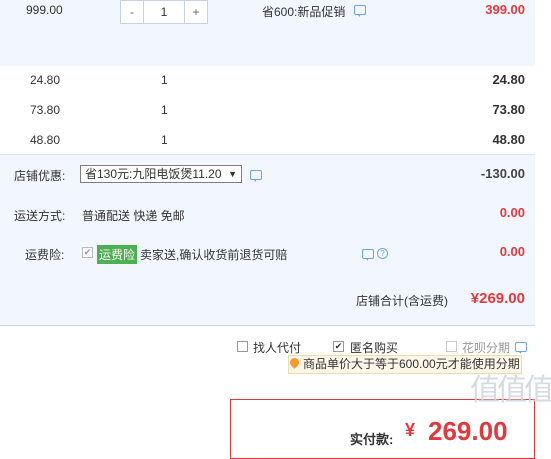 This screenshot has height=459, width=551. I want to click on shipping-amount: 0.00, so click(512, 212).